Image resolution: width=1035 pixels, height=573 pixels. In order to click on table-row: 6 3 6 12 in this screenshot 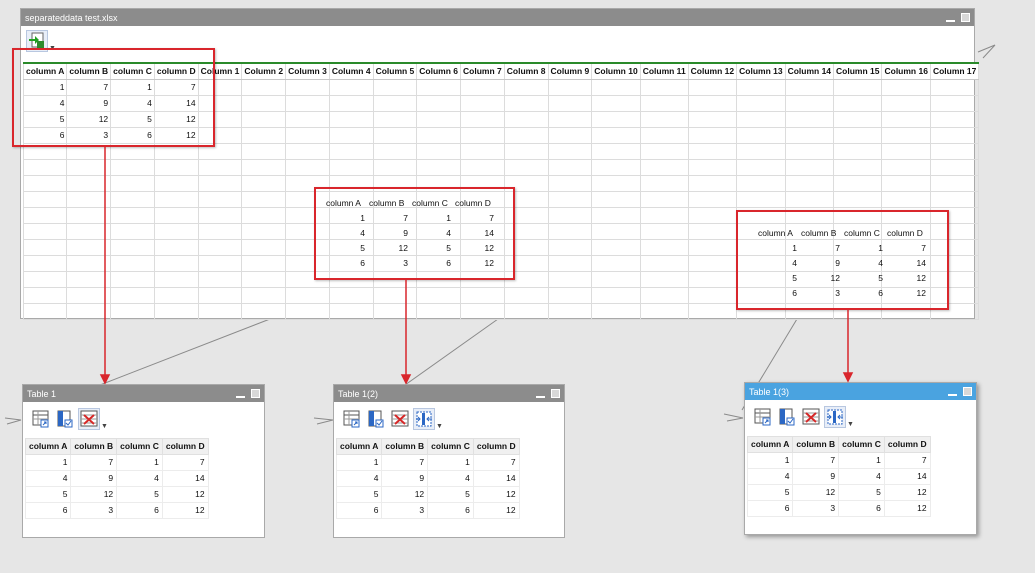, I will do `click(838, 508)`.